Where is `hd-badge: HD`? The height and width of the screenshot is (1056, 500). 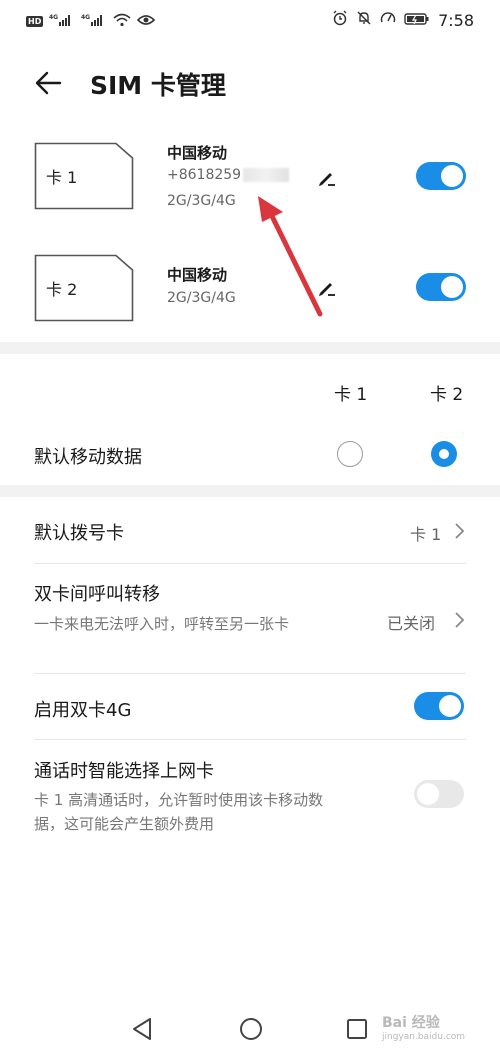 hd-badge: HD is located at coordinates (35, 21).